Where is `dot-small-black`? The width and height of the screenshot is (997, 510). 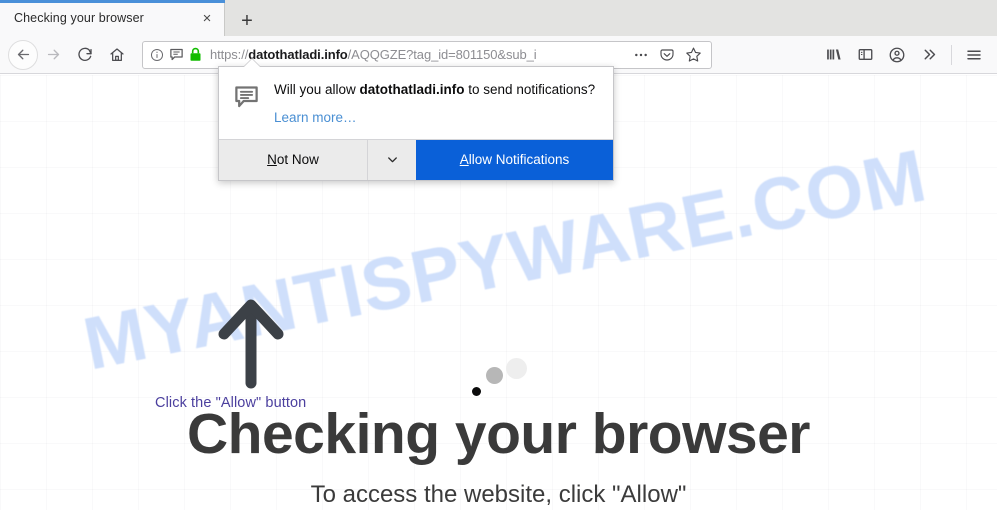
dot-small-black is located at coordinates (476, 391).